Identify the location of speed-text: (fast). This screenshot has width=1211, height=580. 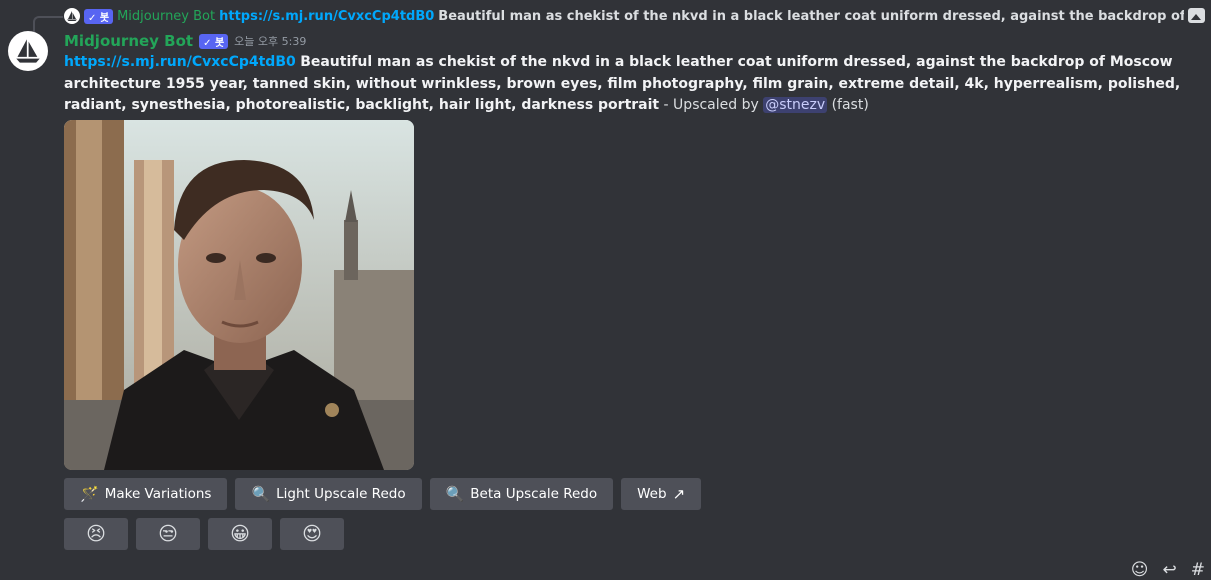
(848, 105).